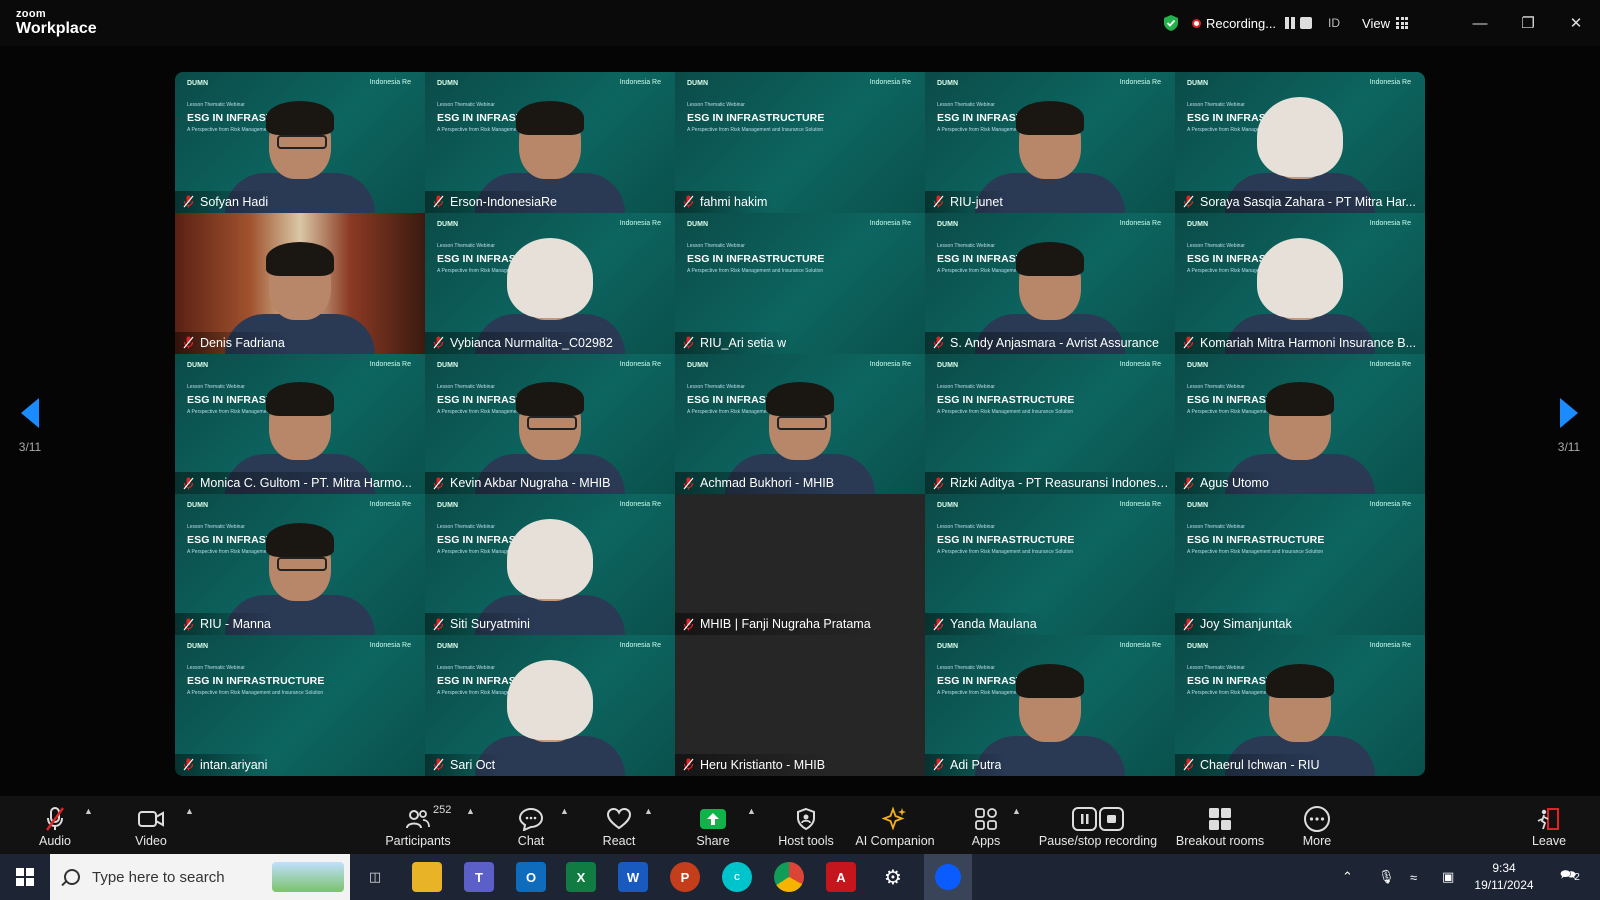 Image resolution: width=1600 pixels, height=900 pixels. What do you see at coordinates (1347, 877) in the screenshot?
I see `tray-overflow-icon: ⌃` at bounding box center [1347, 877].